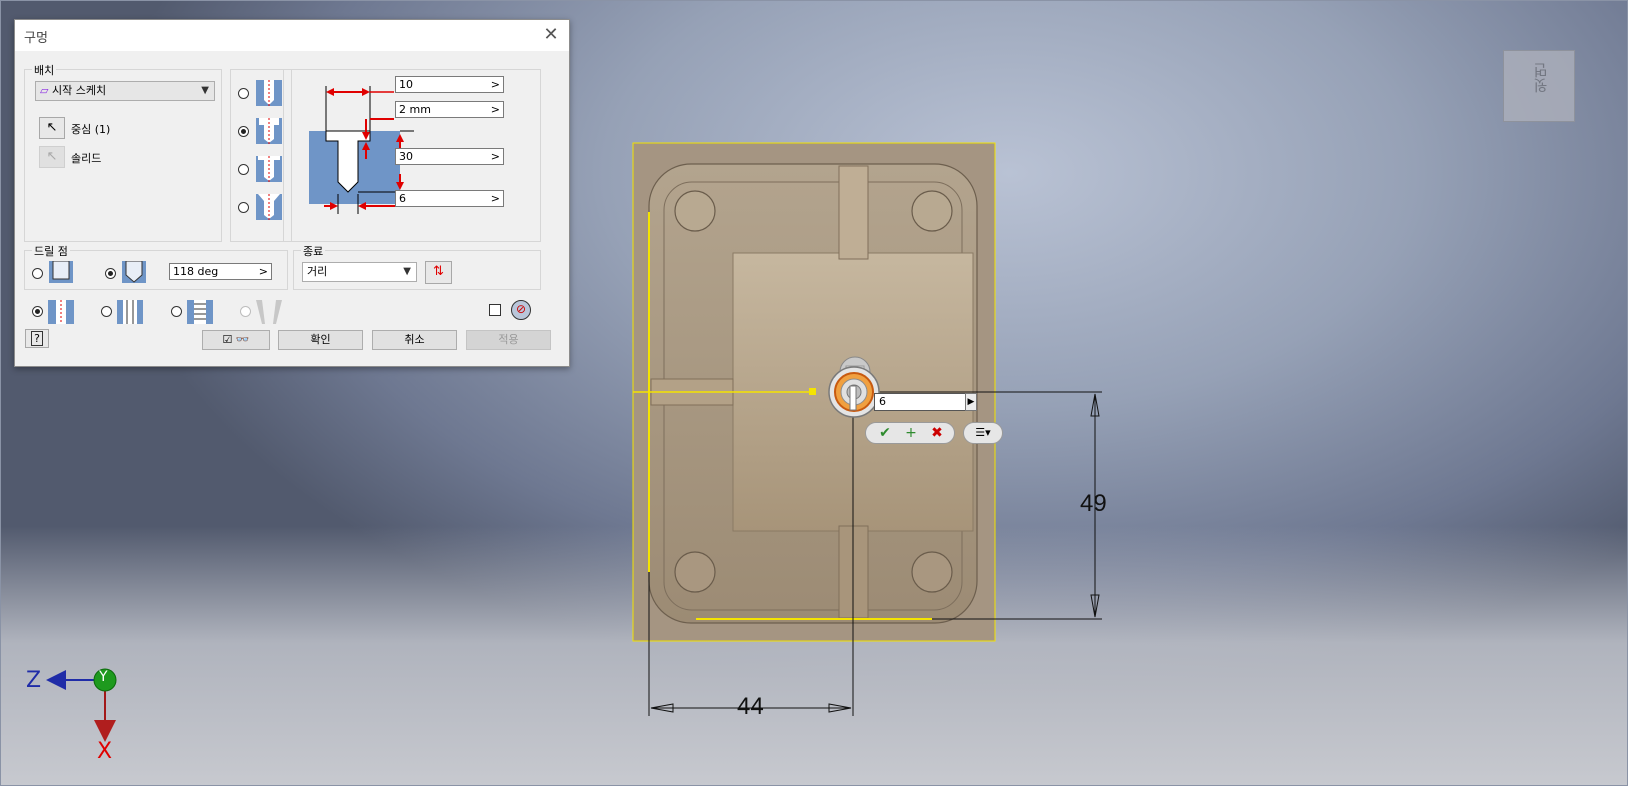  Describe the element at coordinates (695, 572) in the screenshot. I see `corner-hole-bottom-left` at that location.